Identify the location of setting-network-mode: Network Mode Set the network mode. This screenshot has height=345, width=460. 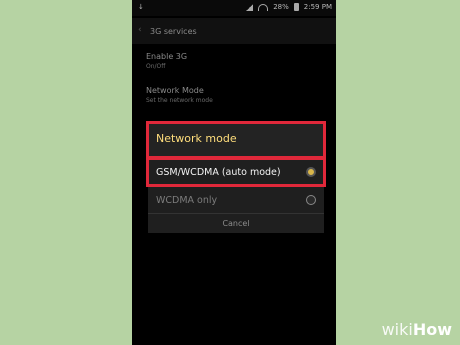
(179, 95).